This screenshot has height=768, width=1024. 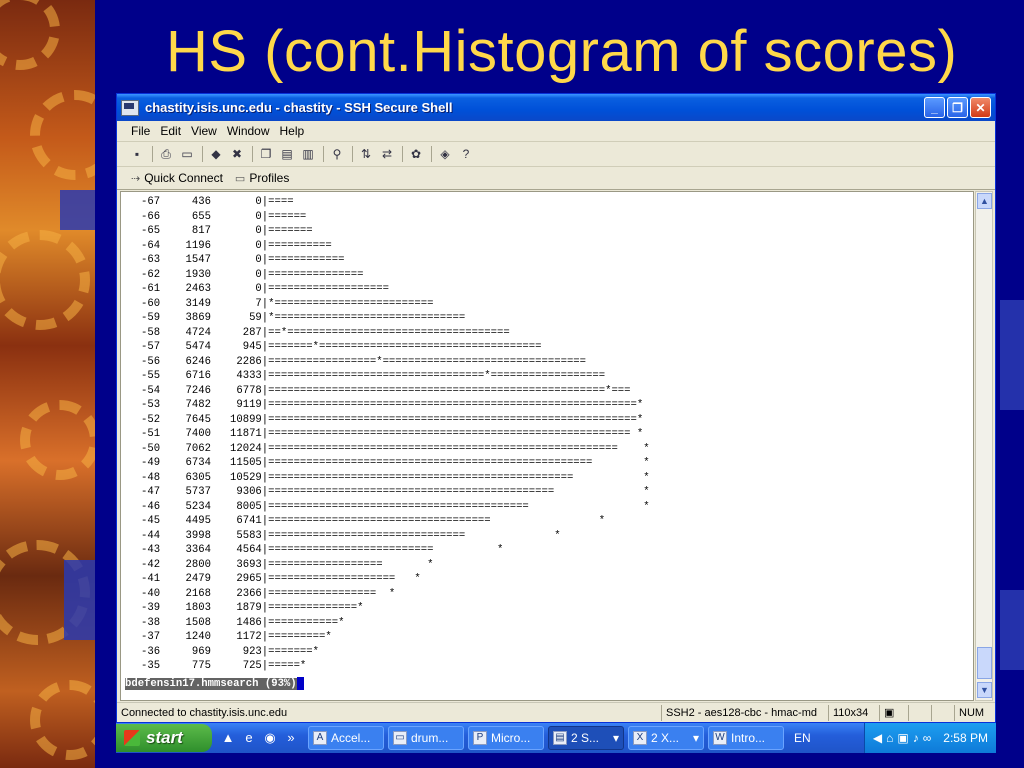 What do you see at coordinates (984, 201) in the screenshot?
I see `scroll-up-arrow-icon: ▲` at bounding box center [984, 201].